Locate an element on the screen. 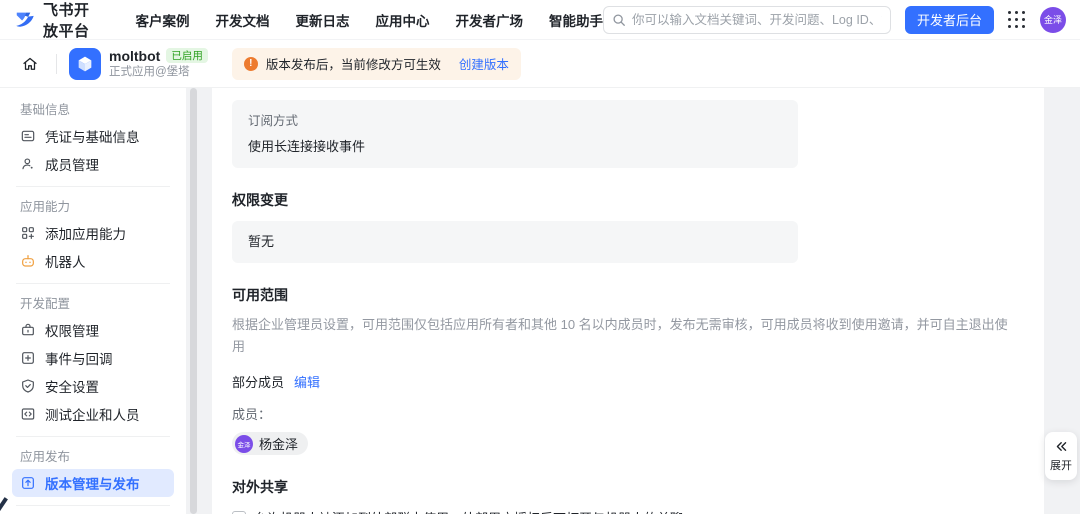 The image size is (1080, 514). brand-name: 飞书开放平台 is located at coordinates (66, 20).